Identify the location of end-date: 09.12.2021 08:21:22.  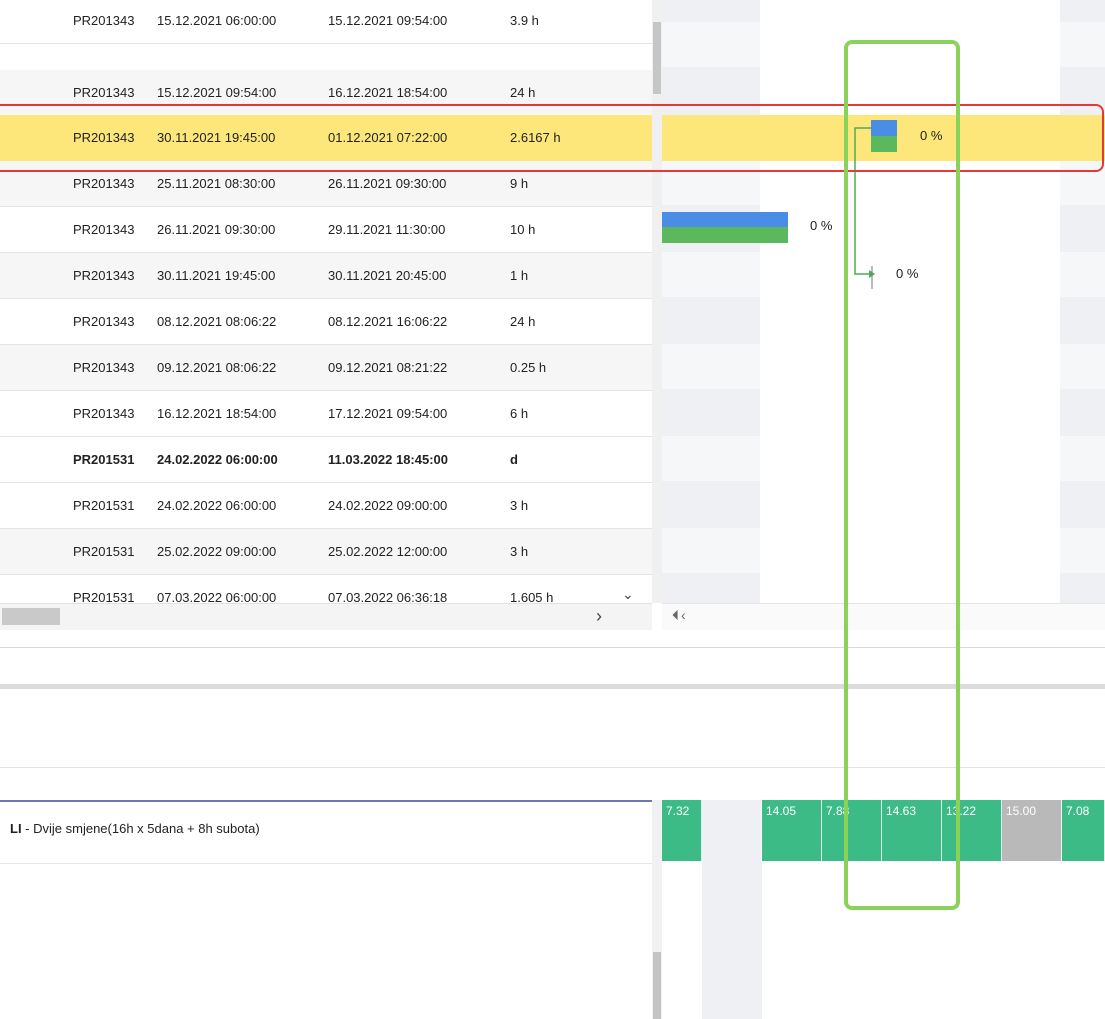
(388, 367).